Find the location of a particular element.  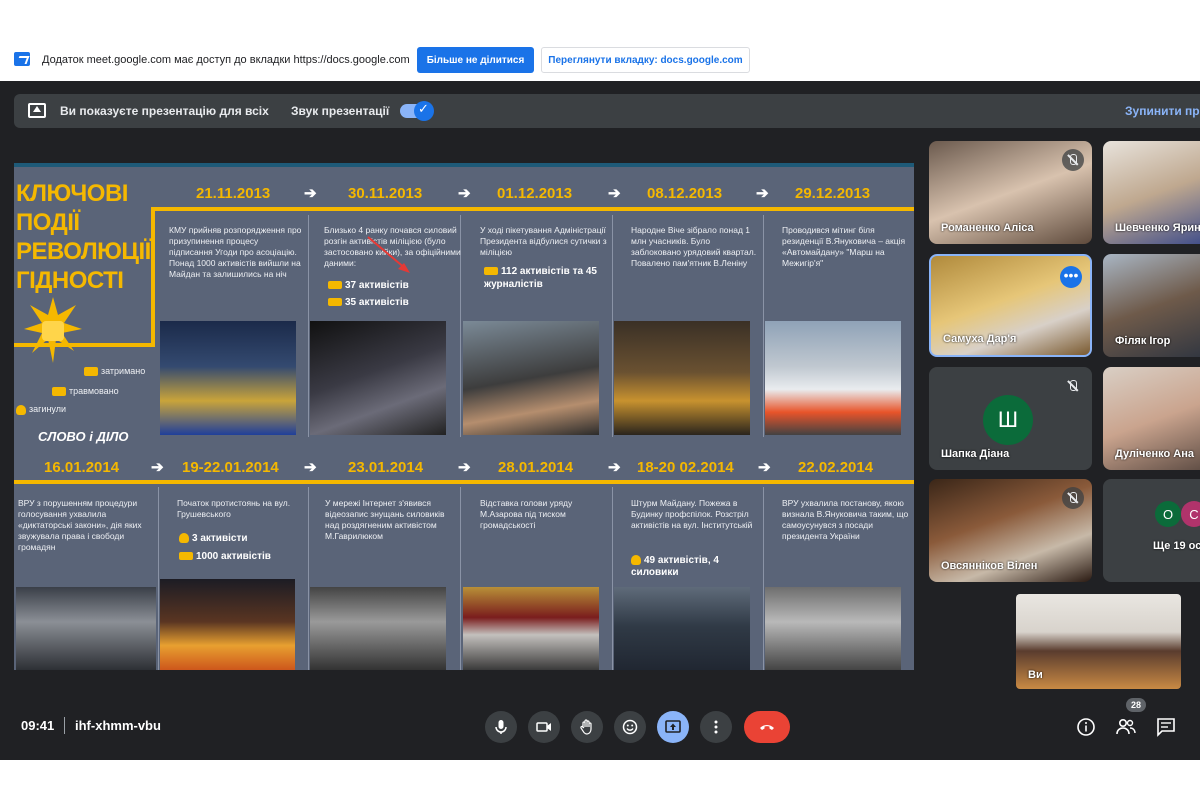

participant-tile-active: ••• Самуха Дар'я is located at coordinates (1010, 305).